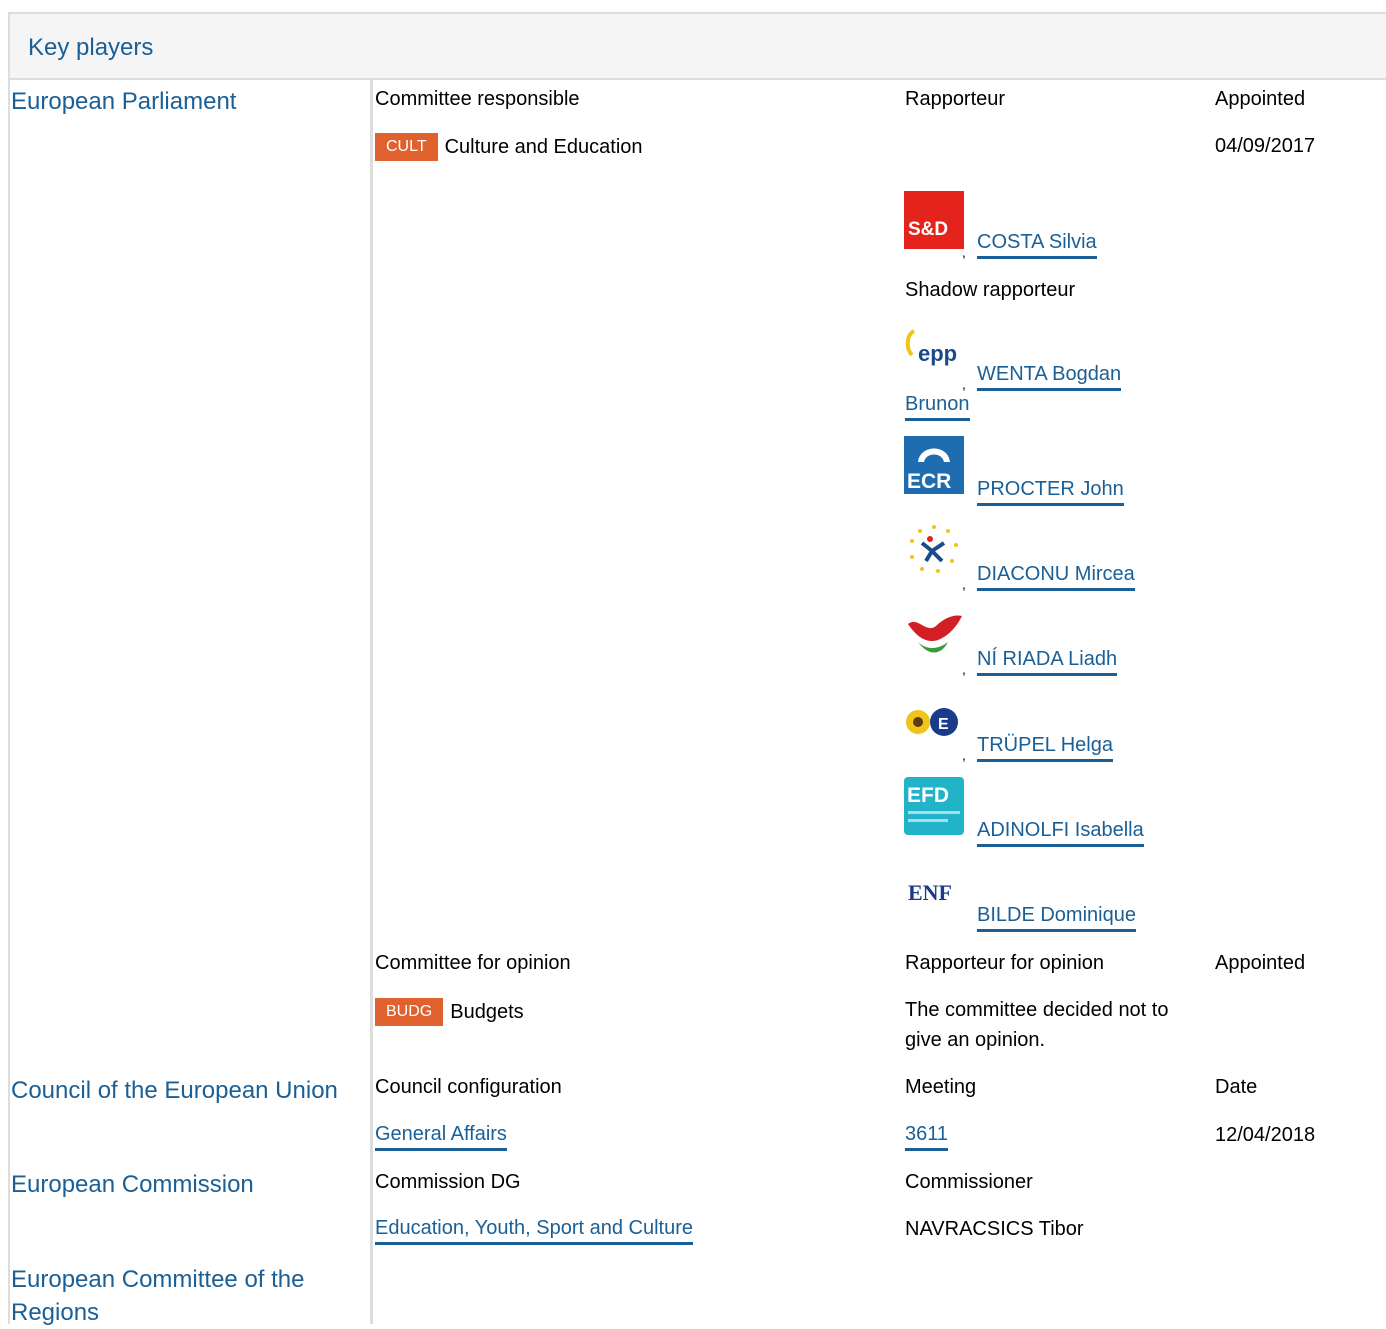 The height and width of the screenshot is (1329, 1386). I want to click on shadow-link-trupel: TRÜPEL Helga, so click(1045, 747).